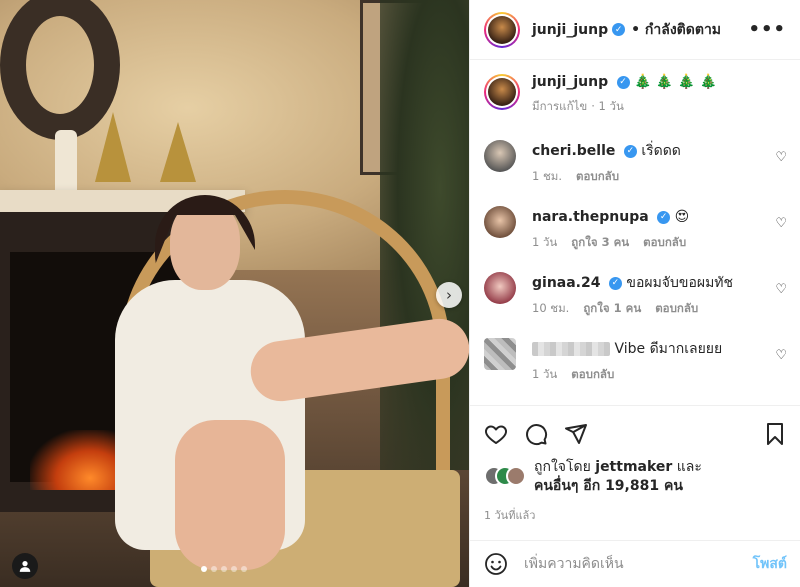  What do you see at coordinates (590, 217) in the screenshot?
I see `commenter-username: nara.thepnupa` at bounding box center [590, 217].